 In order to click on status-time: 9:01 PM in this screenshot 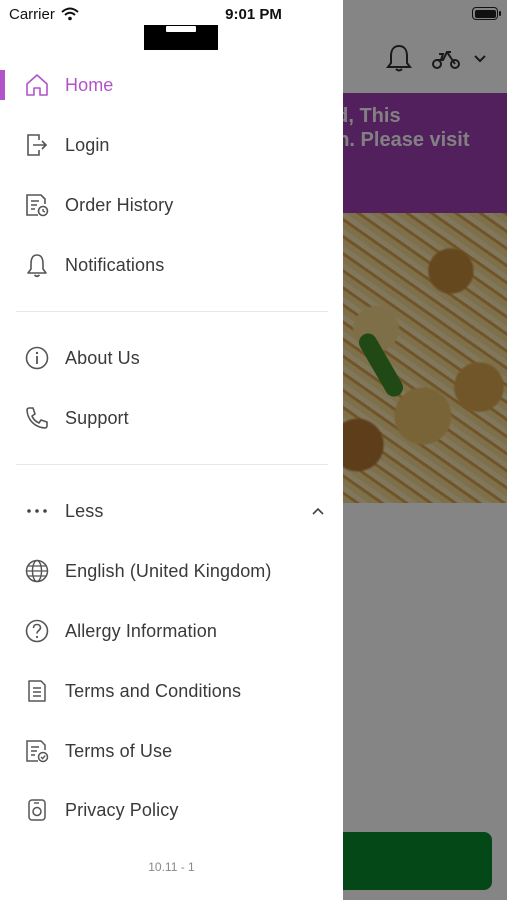, I will do `click(253, 14)`.